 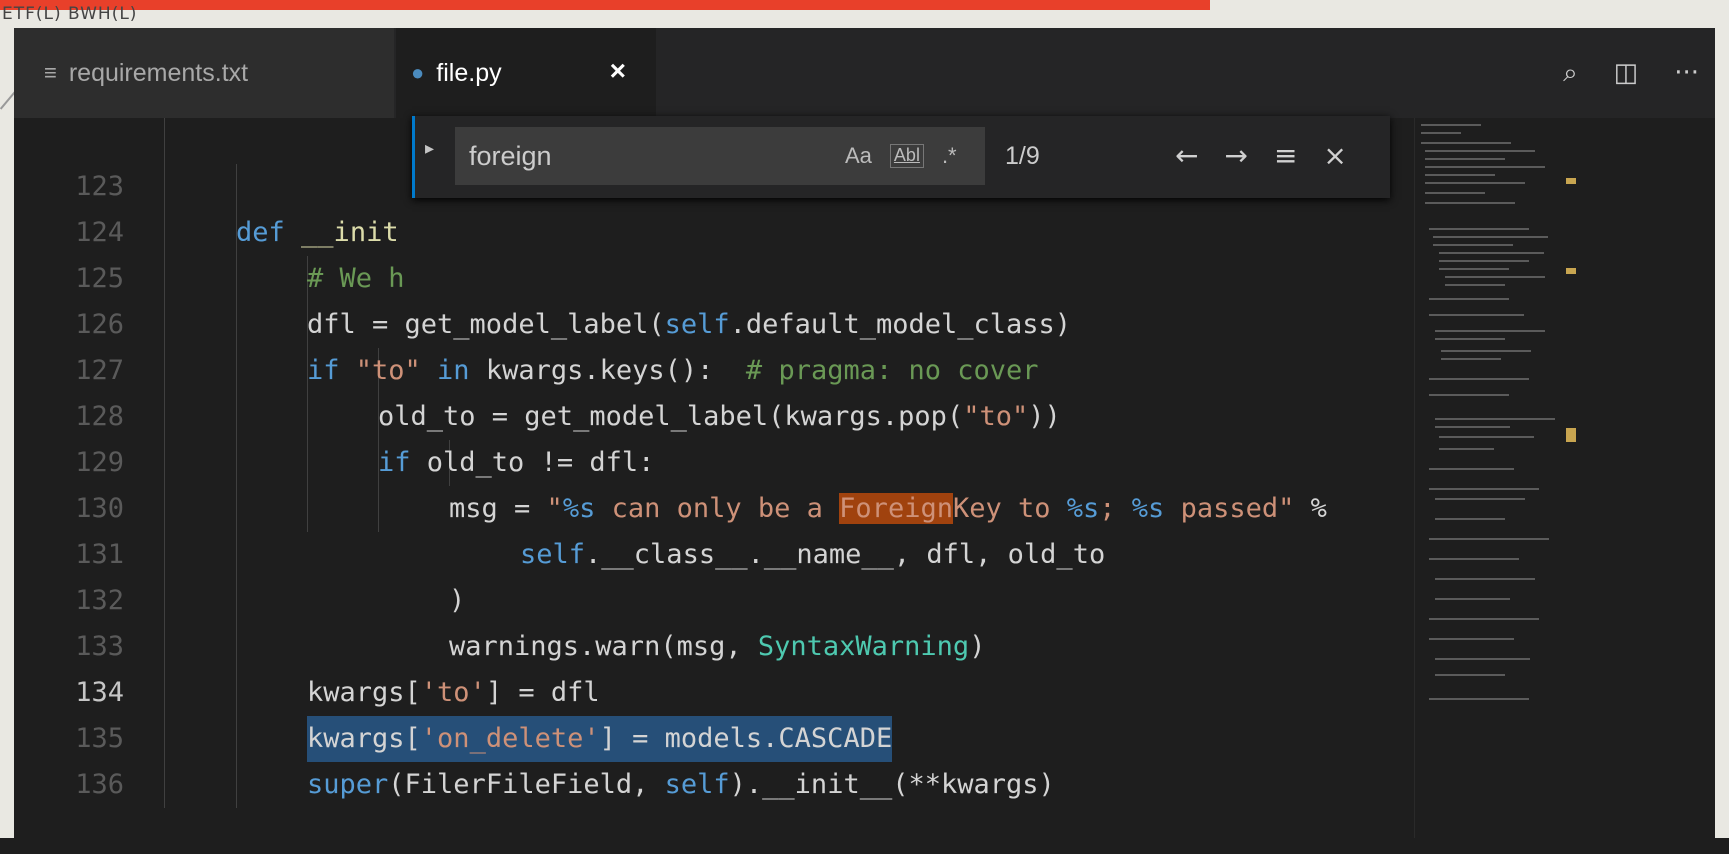 What do you see at coordinates (714, 413) in the screenshot?
I see `code-line: 128 if old_to != dfl:` at bounding box center [714, 413].